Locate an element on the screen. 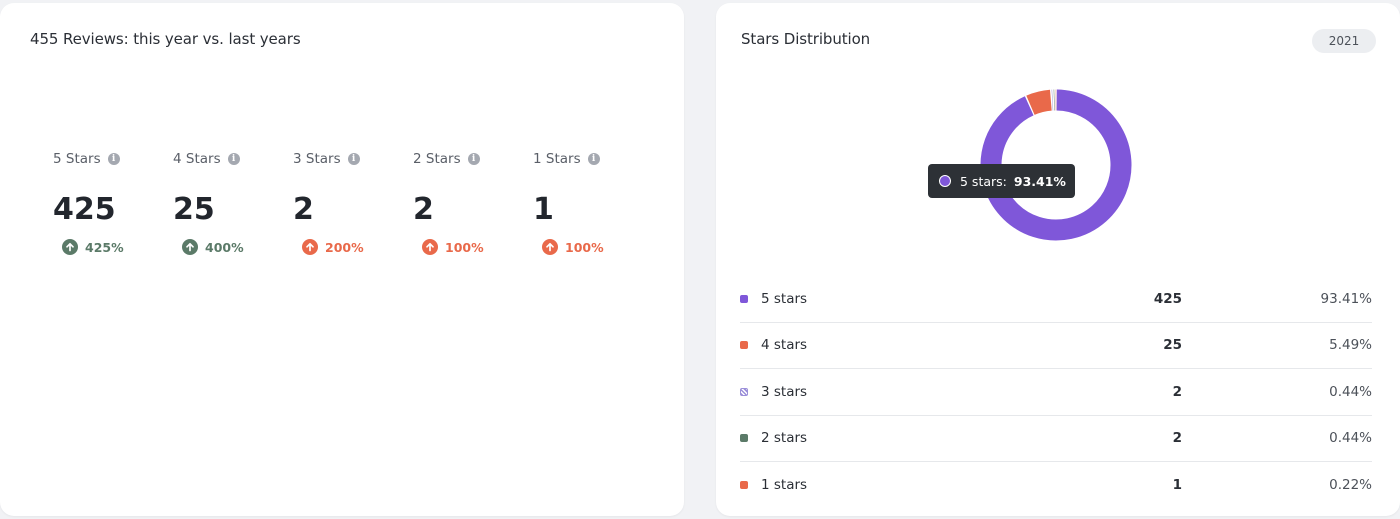 This screenshot has height=519, width=1400. stat-1-stars: 1 Stars i 1 100% is located at coordinates (588, 202).